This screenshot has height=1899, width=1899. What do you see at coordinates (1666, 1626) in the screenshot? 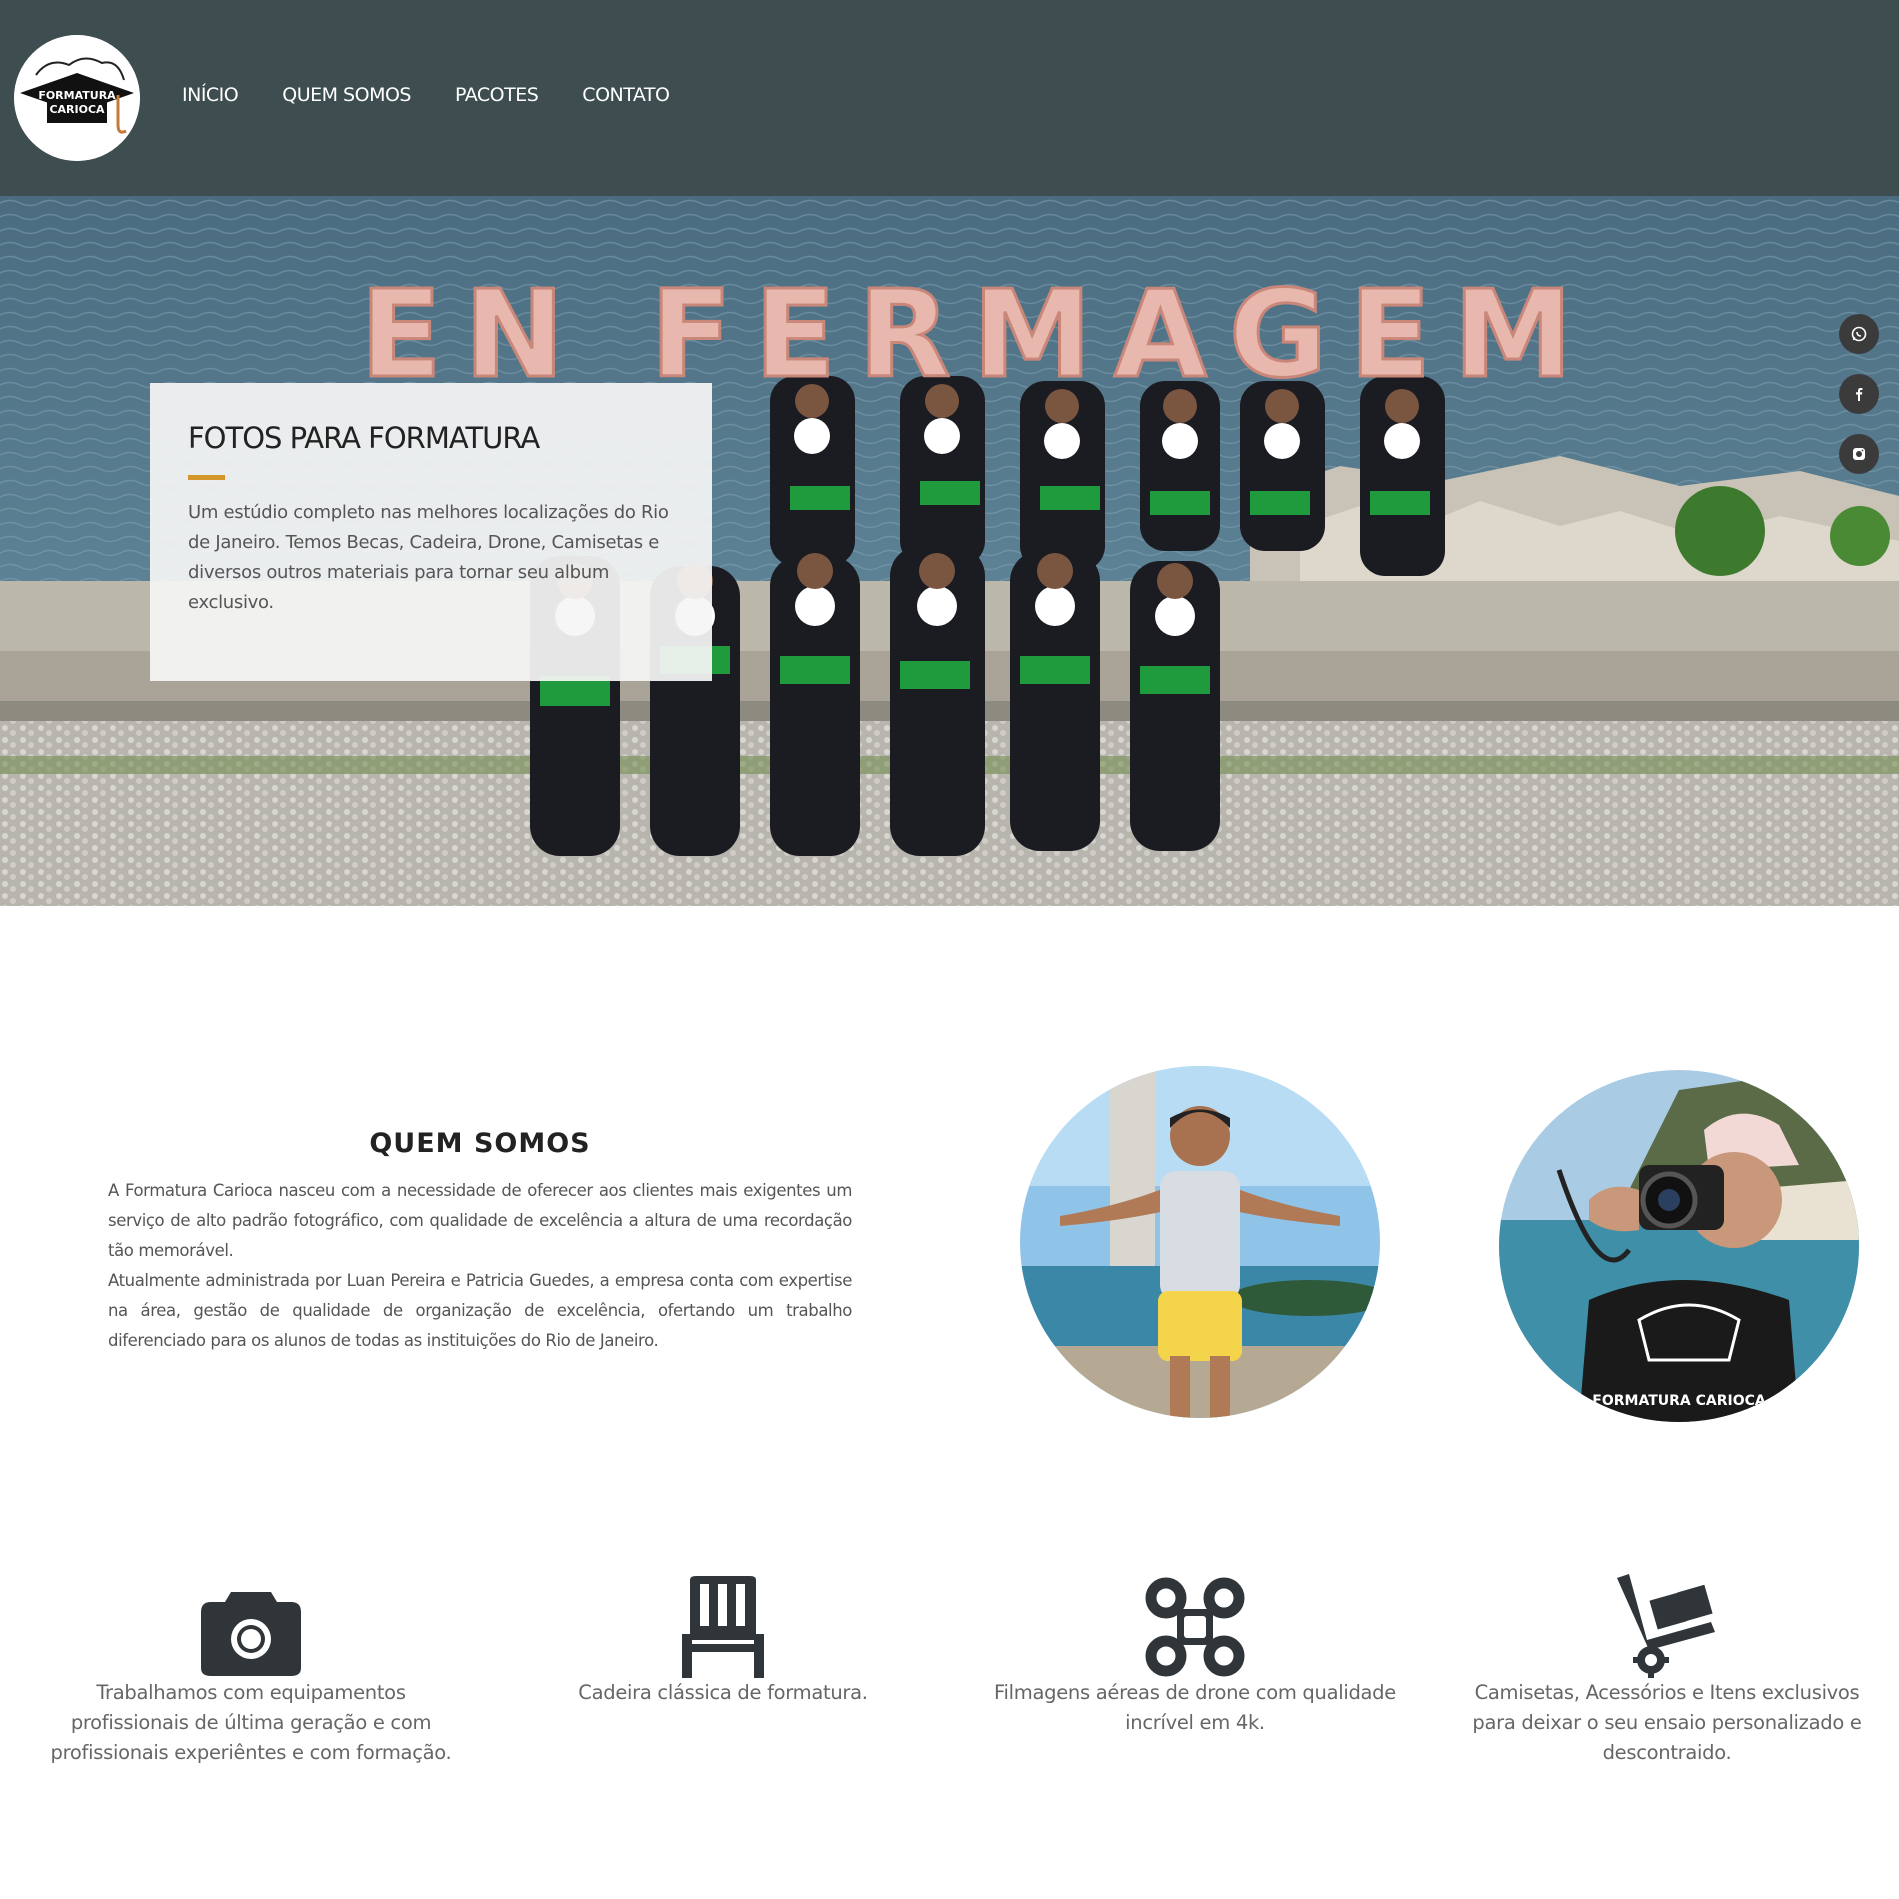
I see `hand-truck-icon` at bounding box center [1666, 1626].